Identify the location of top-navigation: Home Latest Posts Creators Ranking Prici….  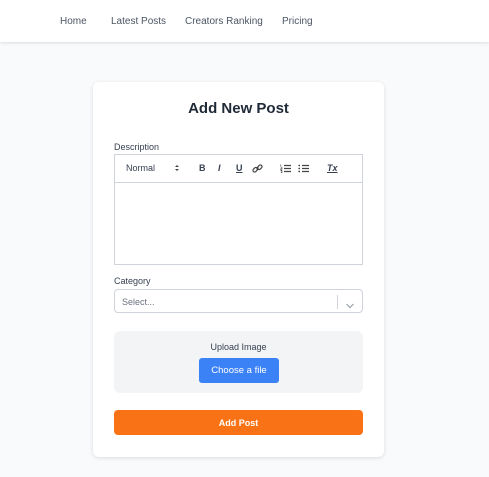
(244, 21).